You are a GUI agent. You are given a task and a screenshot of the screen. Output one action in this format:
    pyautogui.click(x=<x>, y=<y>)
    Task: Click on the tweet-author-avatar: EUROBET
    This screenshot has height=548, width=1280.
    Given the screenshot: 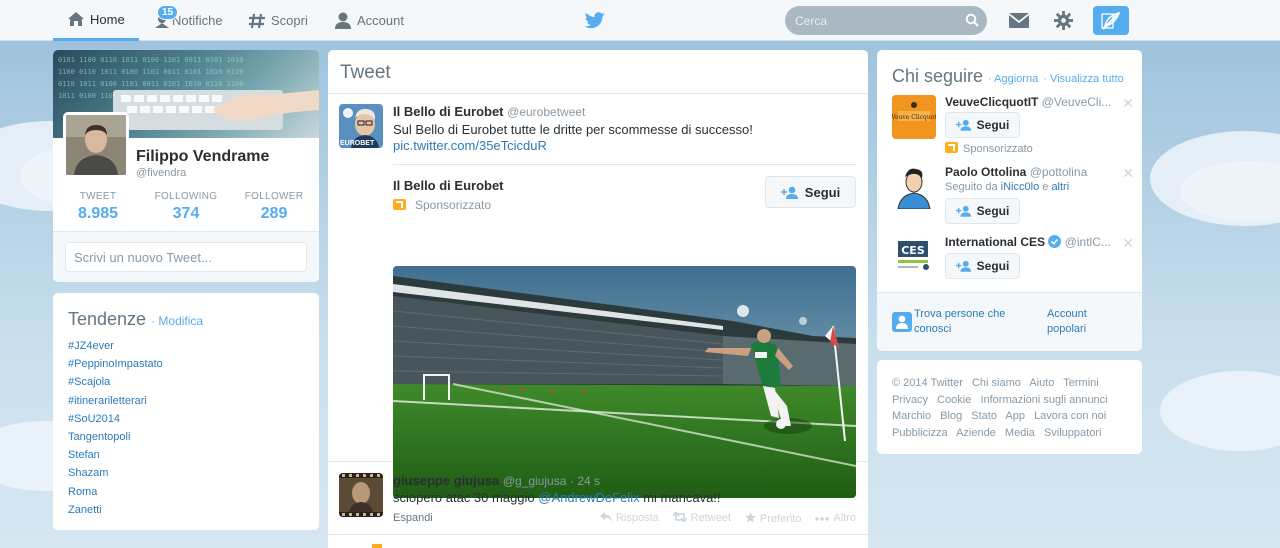 What is the action you would take?
    pyautogui.click(x=361, y=126)
    